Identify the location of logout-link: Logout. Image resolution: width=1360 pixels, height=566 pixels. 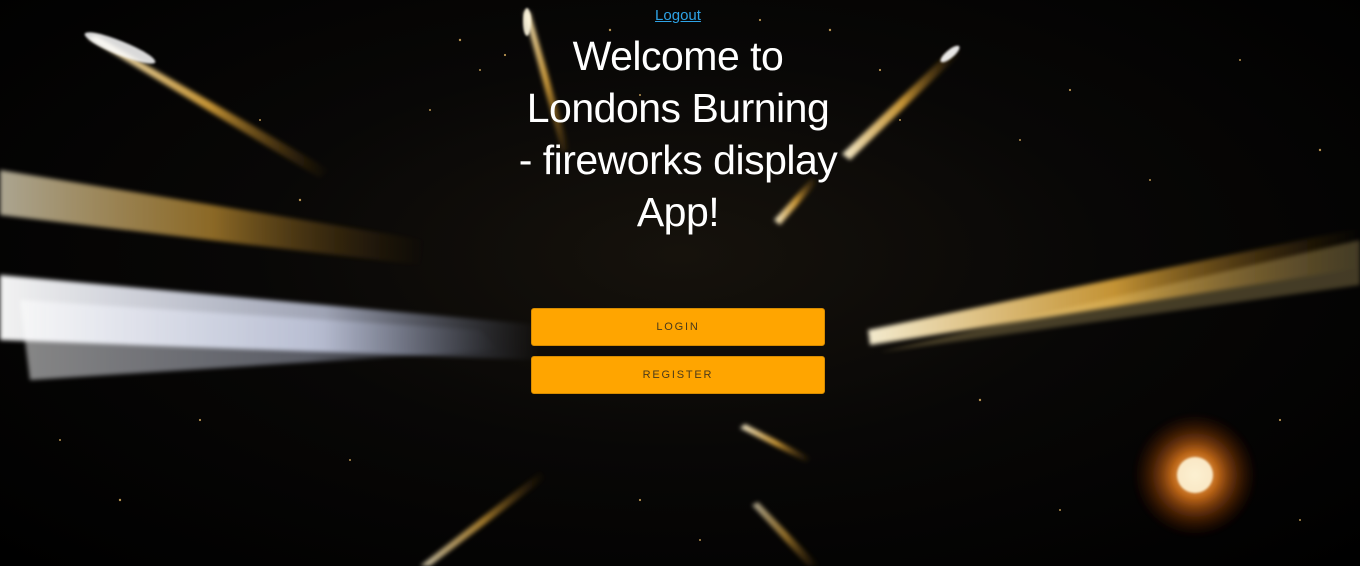
(678, 15).